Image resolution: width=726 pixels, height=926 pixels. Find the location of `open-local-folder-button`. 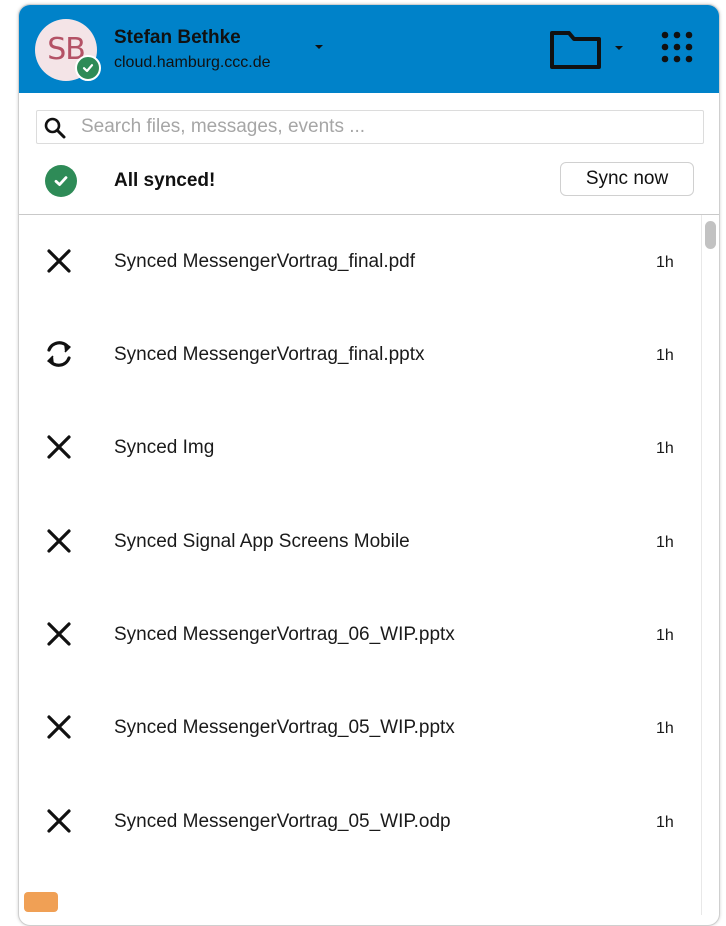

open-local-folder-button is located at coordinates (592, 50).